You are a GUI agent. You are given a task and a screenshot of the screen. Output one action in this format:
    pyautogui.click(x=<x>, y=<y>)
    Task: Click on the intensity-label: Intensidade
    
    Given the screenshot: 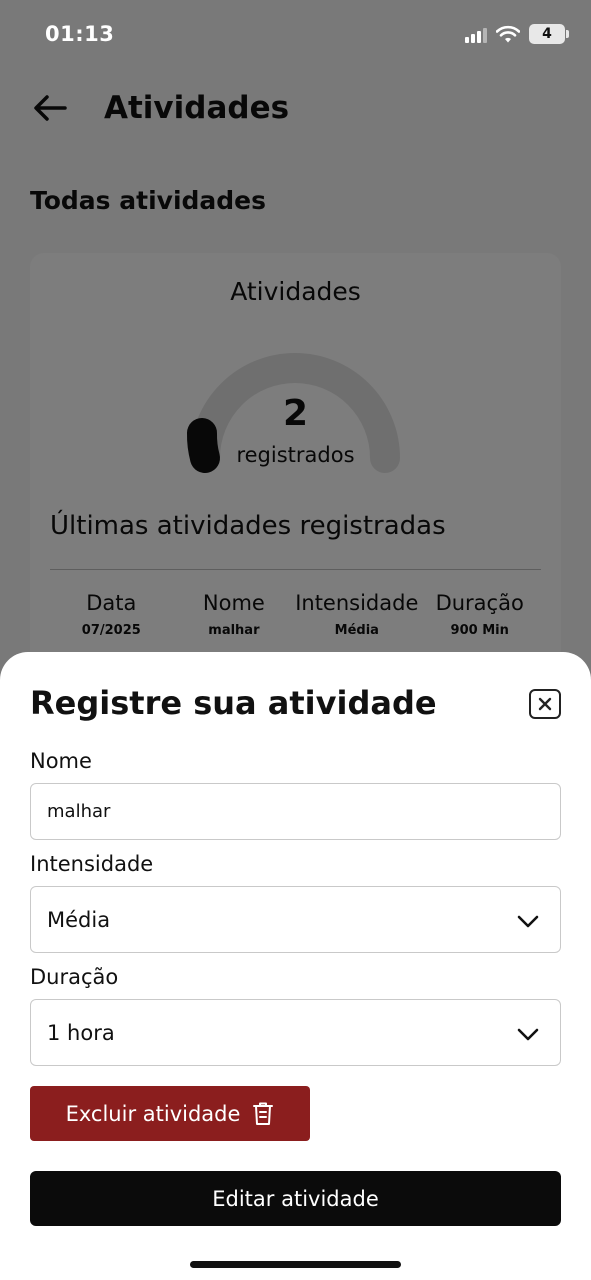 What is the action you would take?
    pyautogui.click(x=92, y=864)
    